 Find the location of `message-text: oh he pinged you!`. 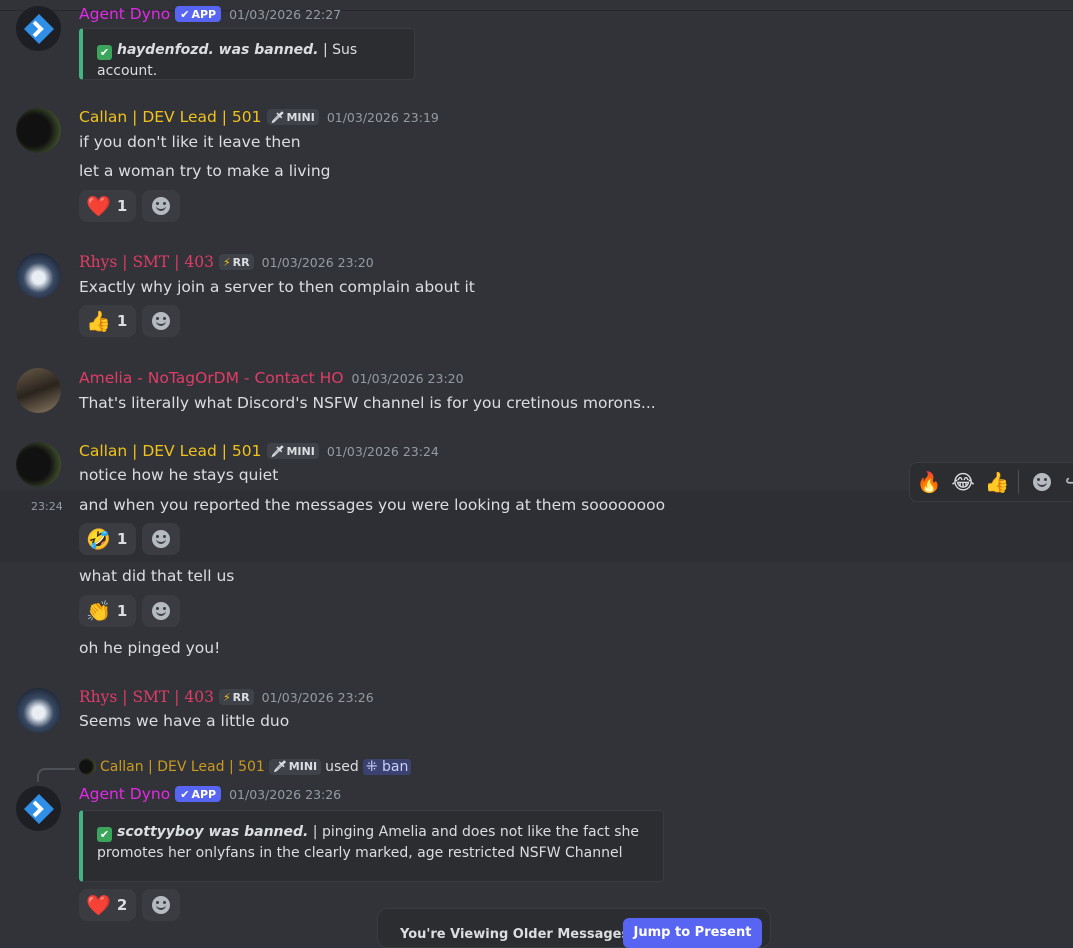

message-text: oh he pinged you! is located at coordinates (150, 648).